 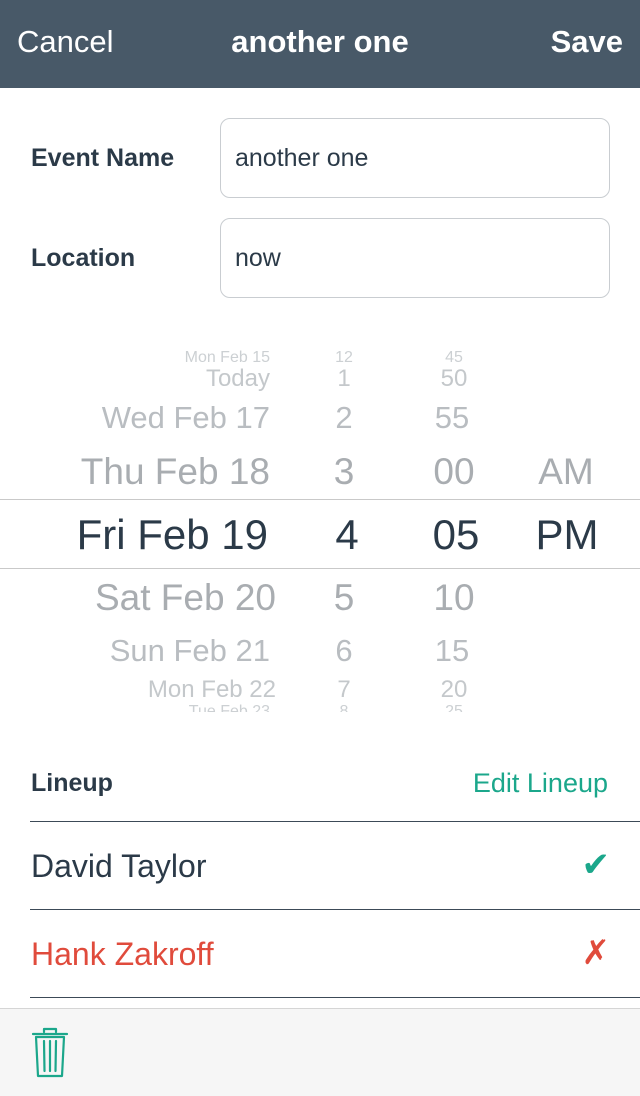 I want to click on picker-date-option: Mon Feb 15, so click(x=227, y=358).